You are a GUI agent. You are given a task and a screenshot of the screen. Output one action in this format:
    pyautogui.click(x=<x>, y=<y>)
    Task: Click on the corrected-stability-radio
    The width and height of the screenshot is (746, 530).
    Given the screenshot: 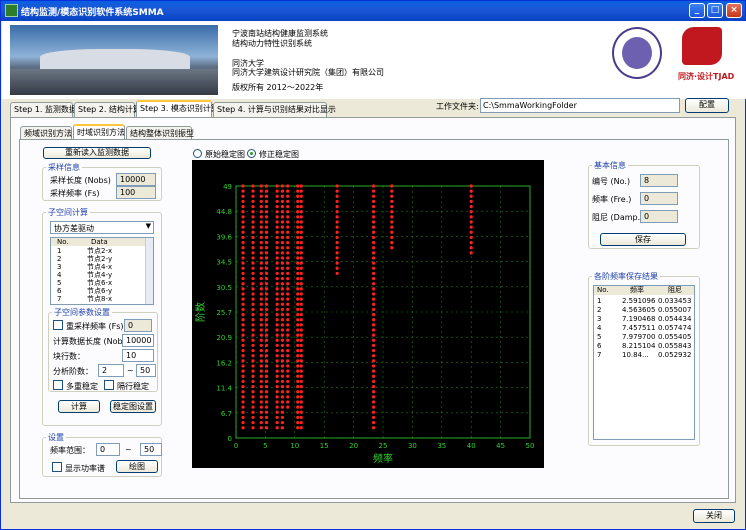 What is the action you would take?
    pyautogui.click(x=251, y=153)
    